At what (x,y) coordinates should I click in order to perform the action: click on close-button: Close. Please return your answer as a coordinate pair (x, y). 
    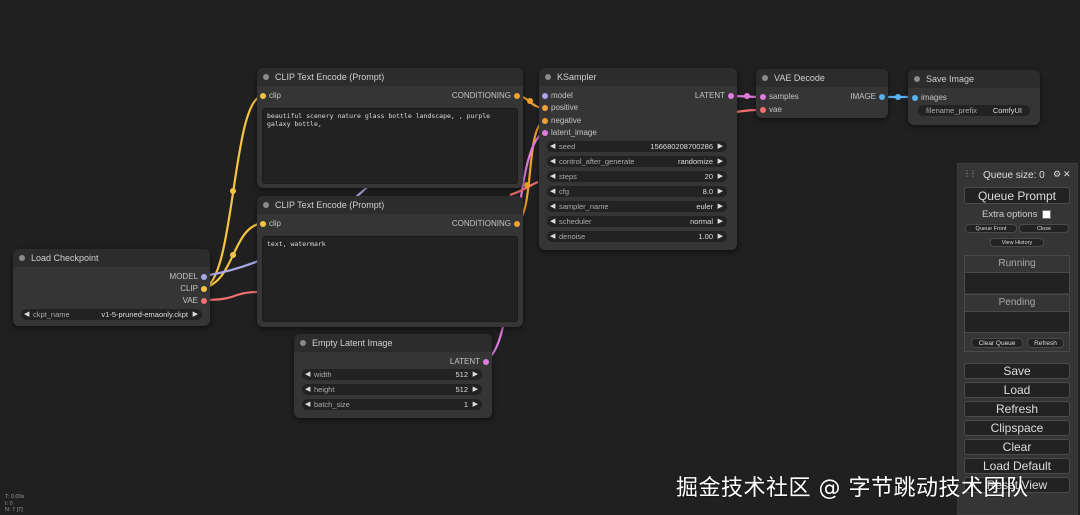
    Looking at the image, I should click on (1044, 228).